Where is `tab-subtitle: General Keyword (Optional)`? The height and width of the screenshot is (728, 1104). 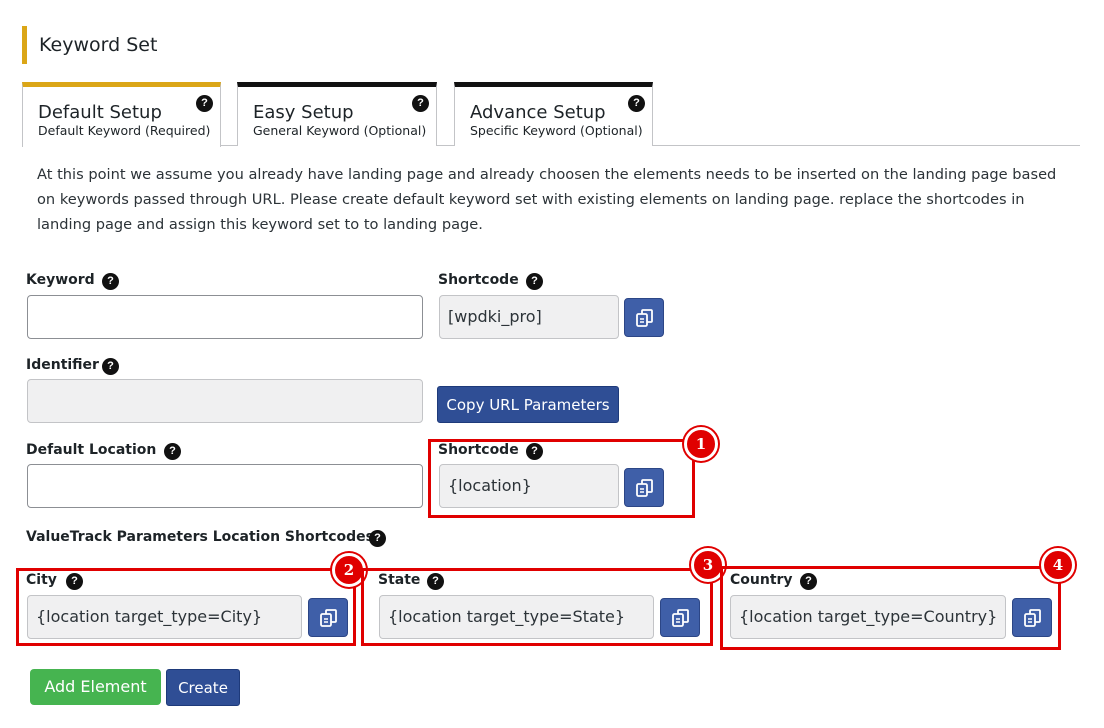
tab-subtitle: General Keyword (Optional) is located at coordinates (340, 130).